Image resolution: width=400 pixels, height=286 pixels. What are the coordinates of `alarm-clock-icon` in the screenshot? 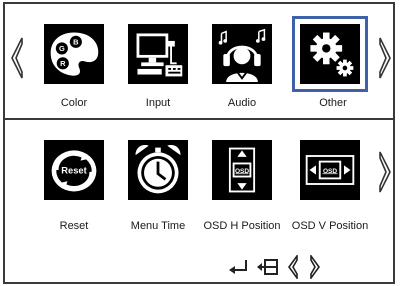 It's located at (158, 170).